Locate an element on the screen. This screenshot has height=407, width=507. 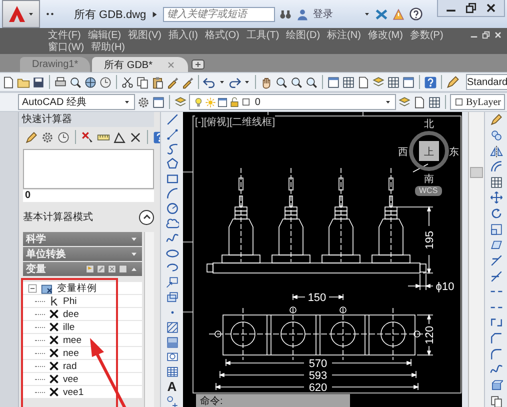
text-style-dropdown: Standard is located at coordinates (486, 82).